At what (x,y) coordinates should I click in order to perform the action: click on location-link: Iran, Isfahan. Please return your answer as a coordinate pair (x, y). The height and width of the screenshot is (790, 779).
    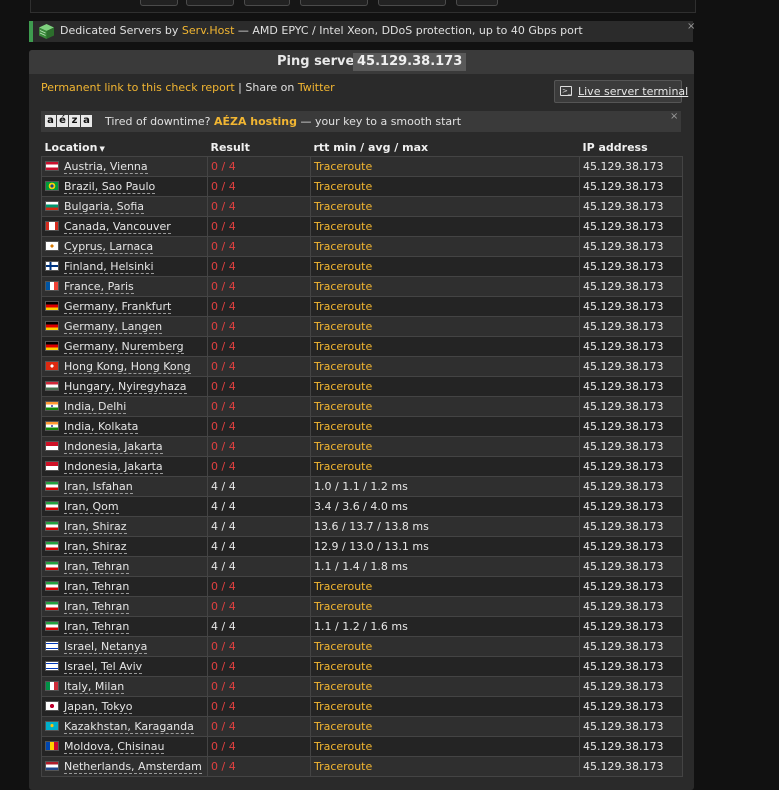
    Looking at the image, I should click on (98, 487).